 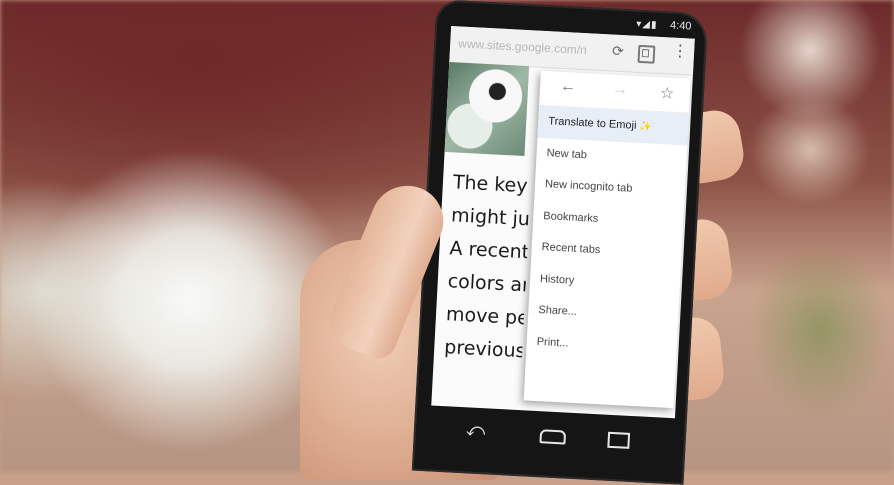 What do you see at coordinates (475, 430) in the screenshot?
I see `system-back-icon: ⤺` at bounding box center [475, 430].